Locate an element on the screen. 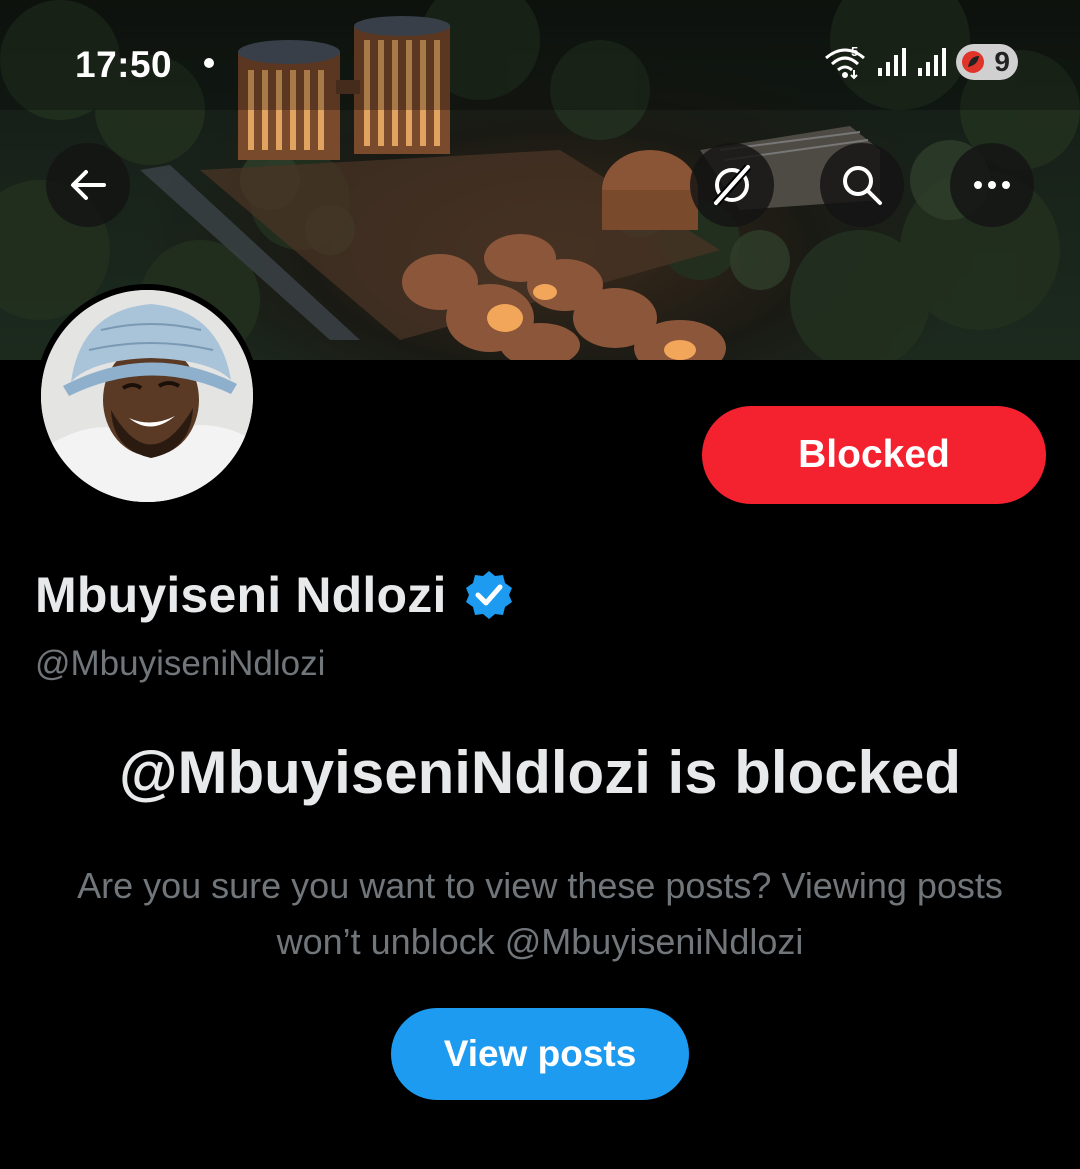 This screenshot has width=1080, height=1169. back-button is located at coordinates (88, 185).